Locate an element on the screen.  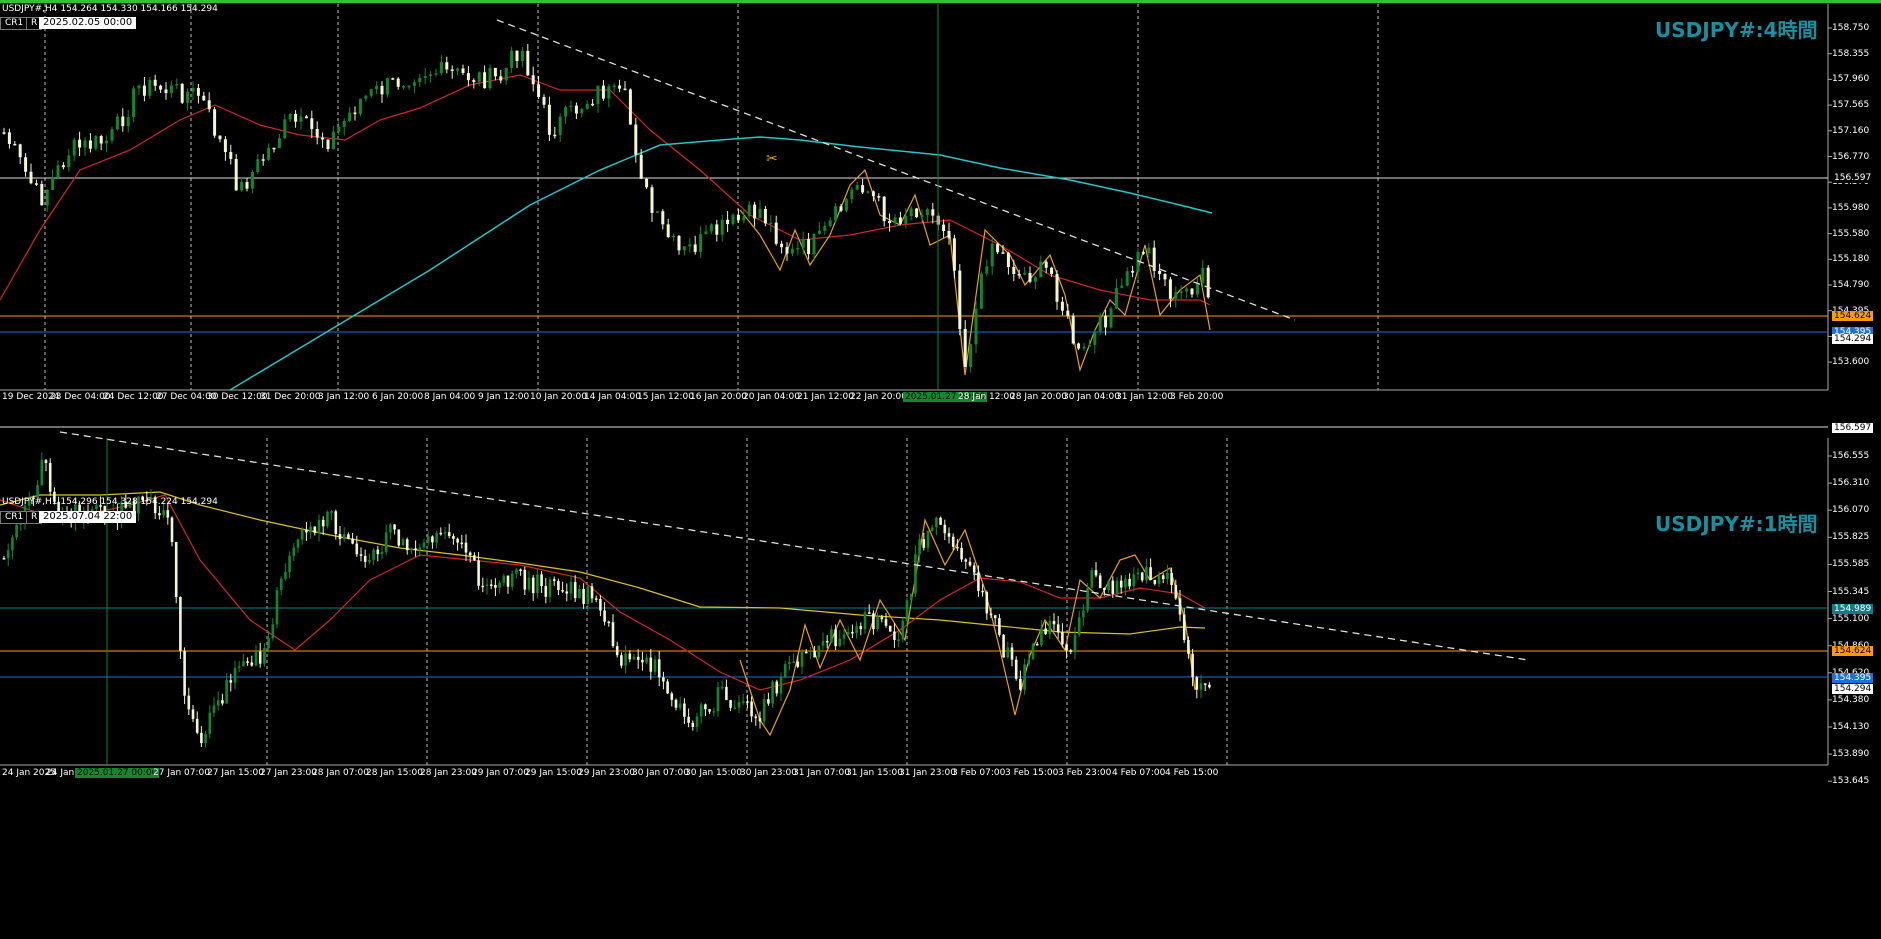
chart1-time-tick: 30 Dec 12:00 is located at coordinates (237, 397).